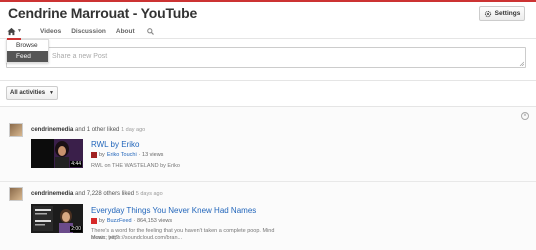 This screenshot has height=250, width=536. What do you see at coordinates (151, 155) in the screenshot?
I see `view-count: · 13 views` at bounding box center [151, 155].